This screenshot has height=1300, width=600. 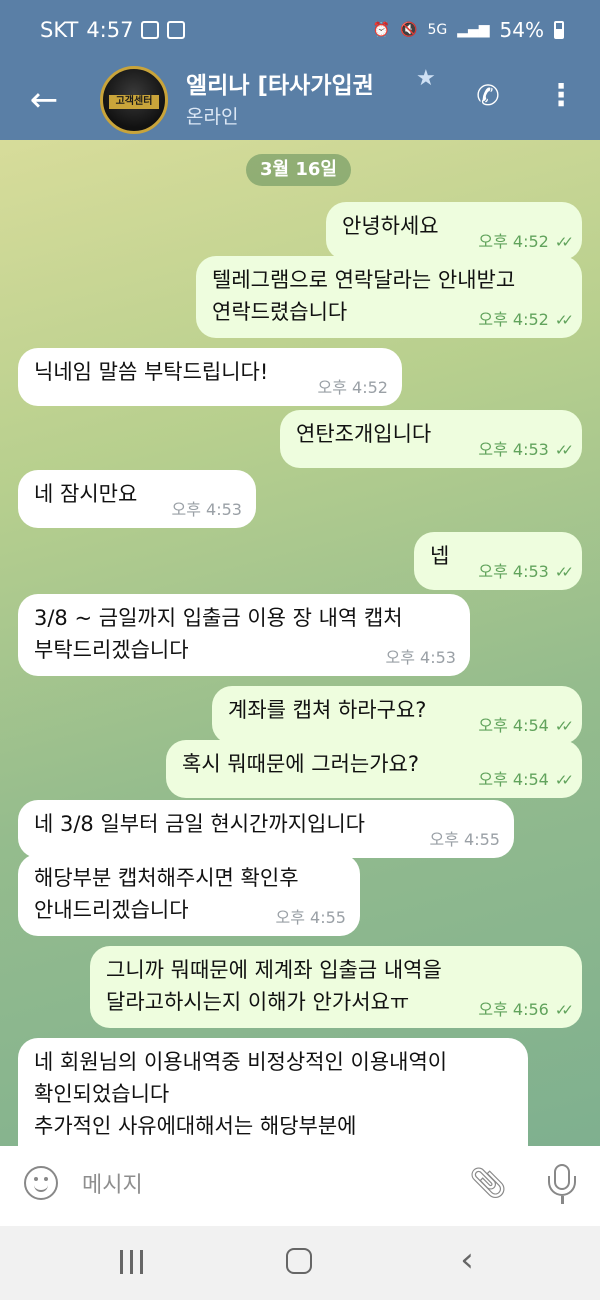 I want to click on back-arrow-icon: ←, so click(x=44, y=100).